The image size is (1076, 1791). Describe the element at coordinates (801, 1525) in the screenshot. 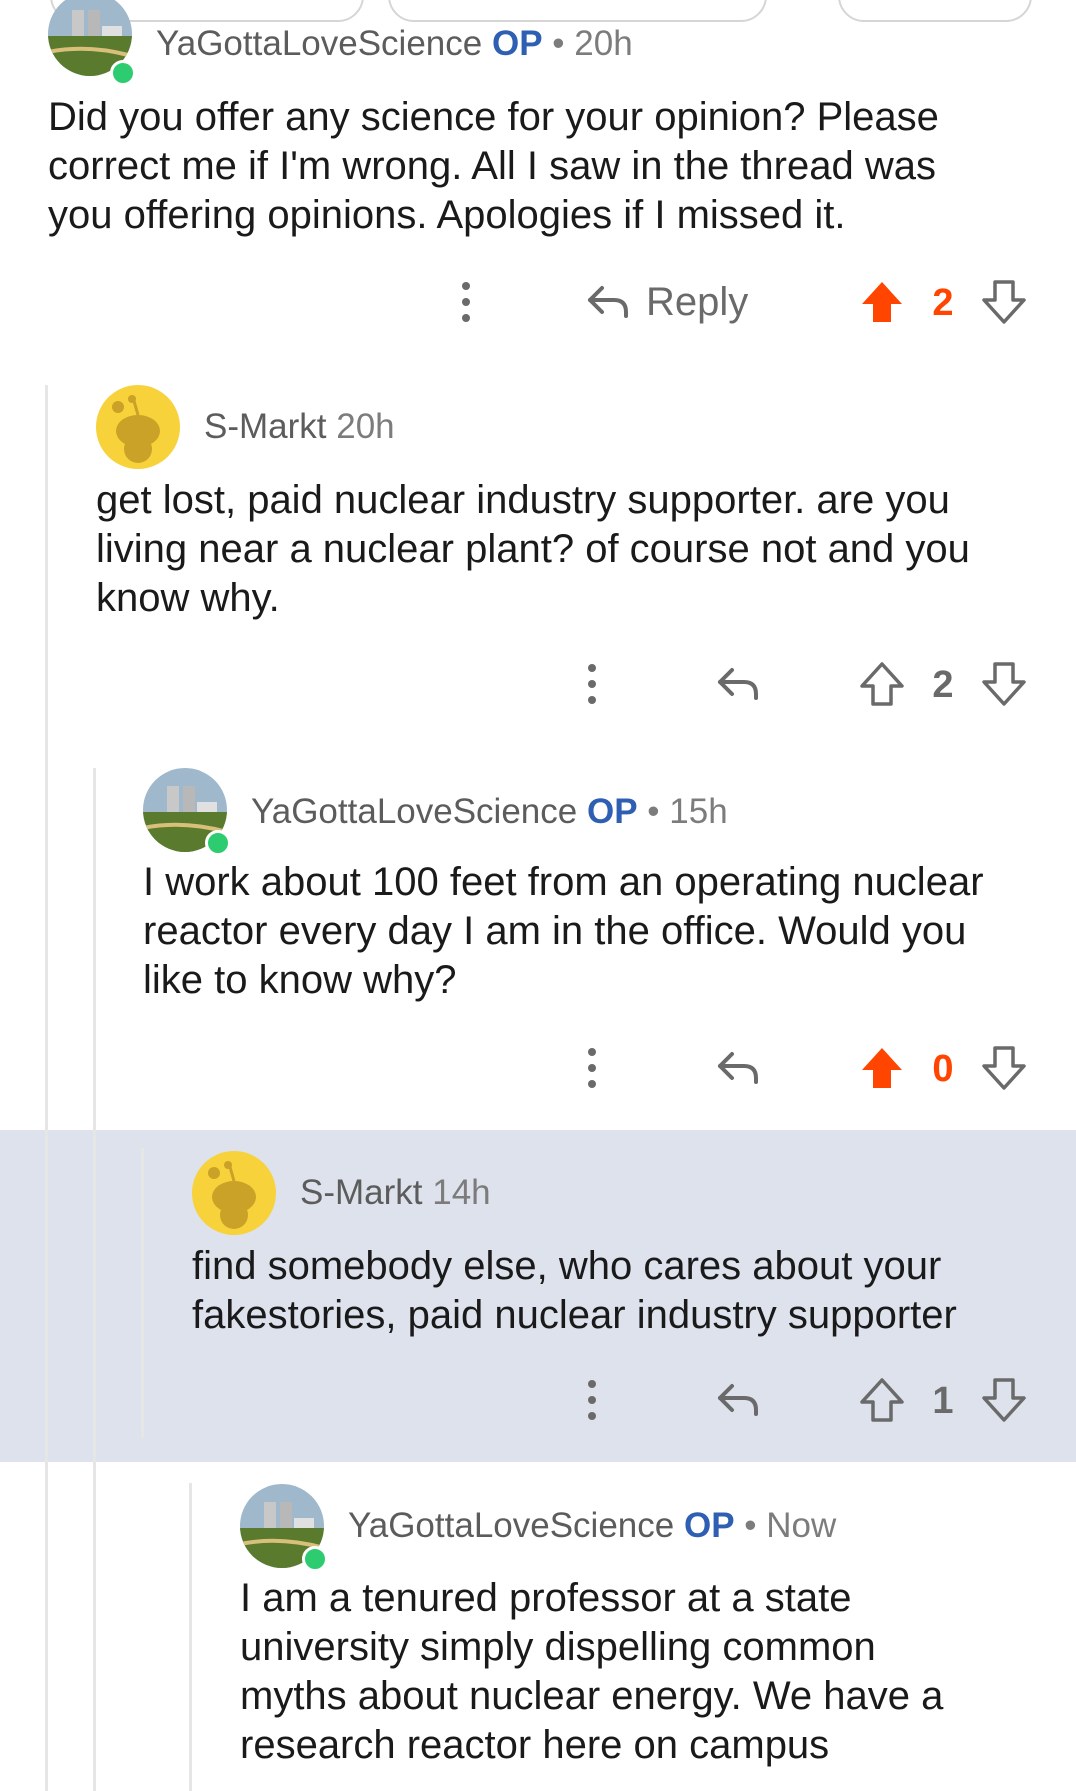

I see `comment-time: Now` at that location.